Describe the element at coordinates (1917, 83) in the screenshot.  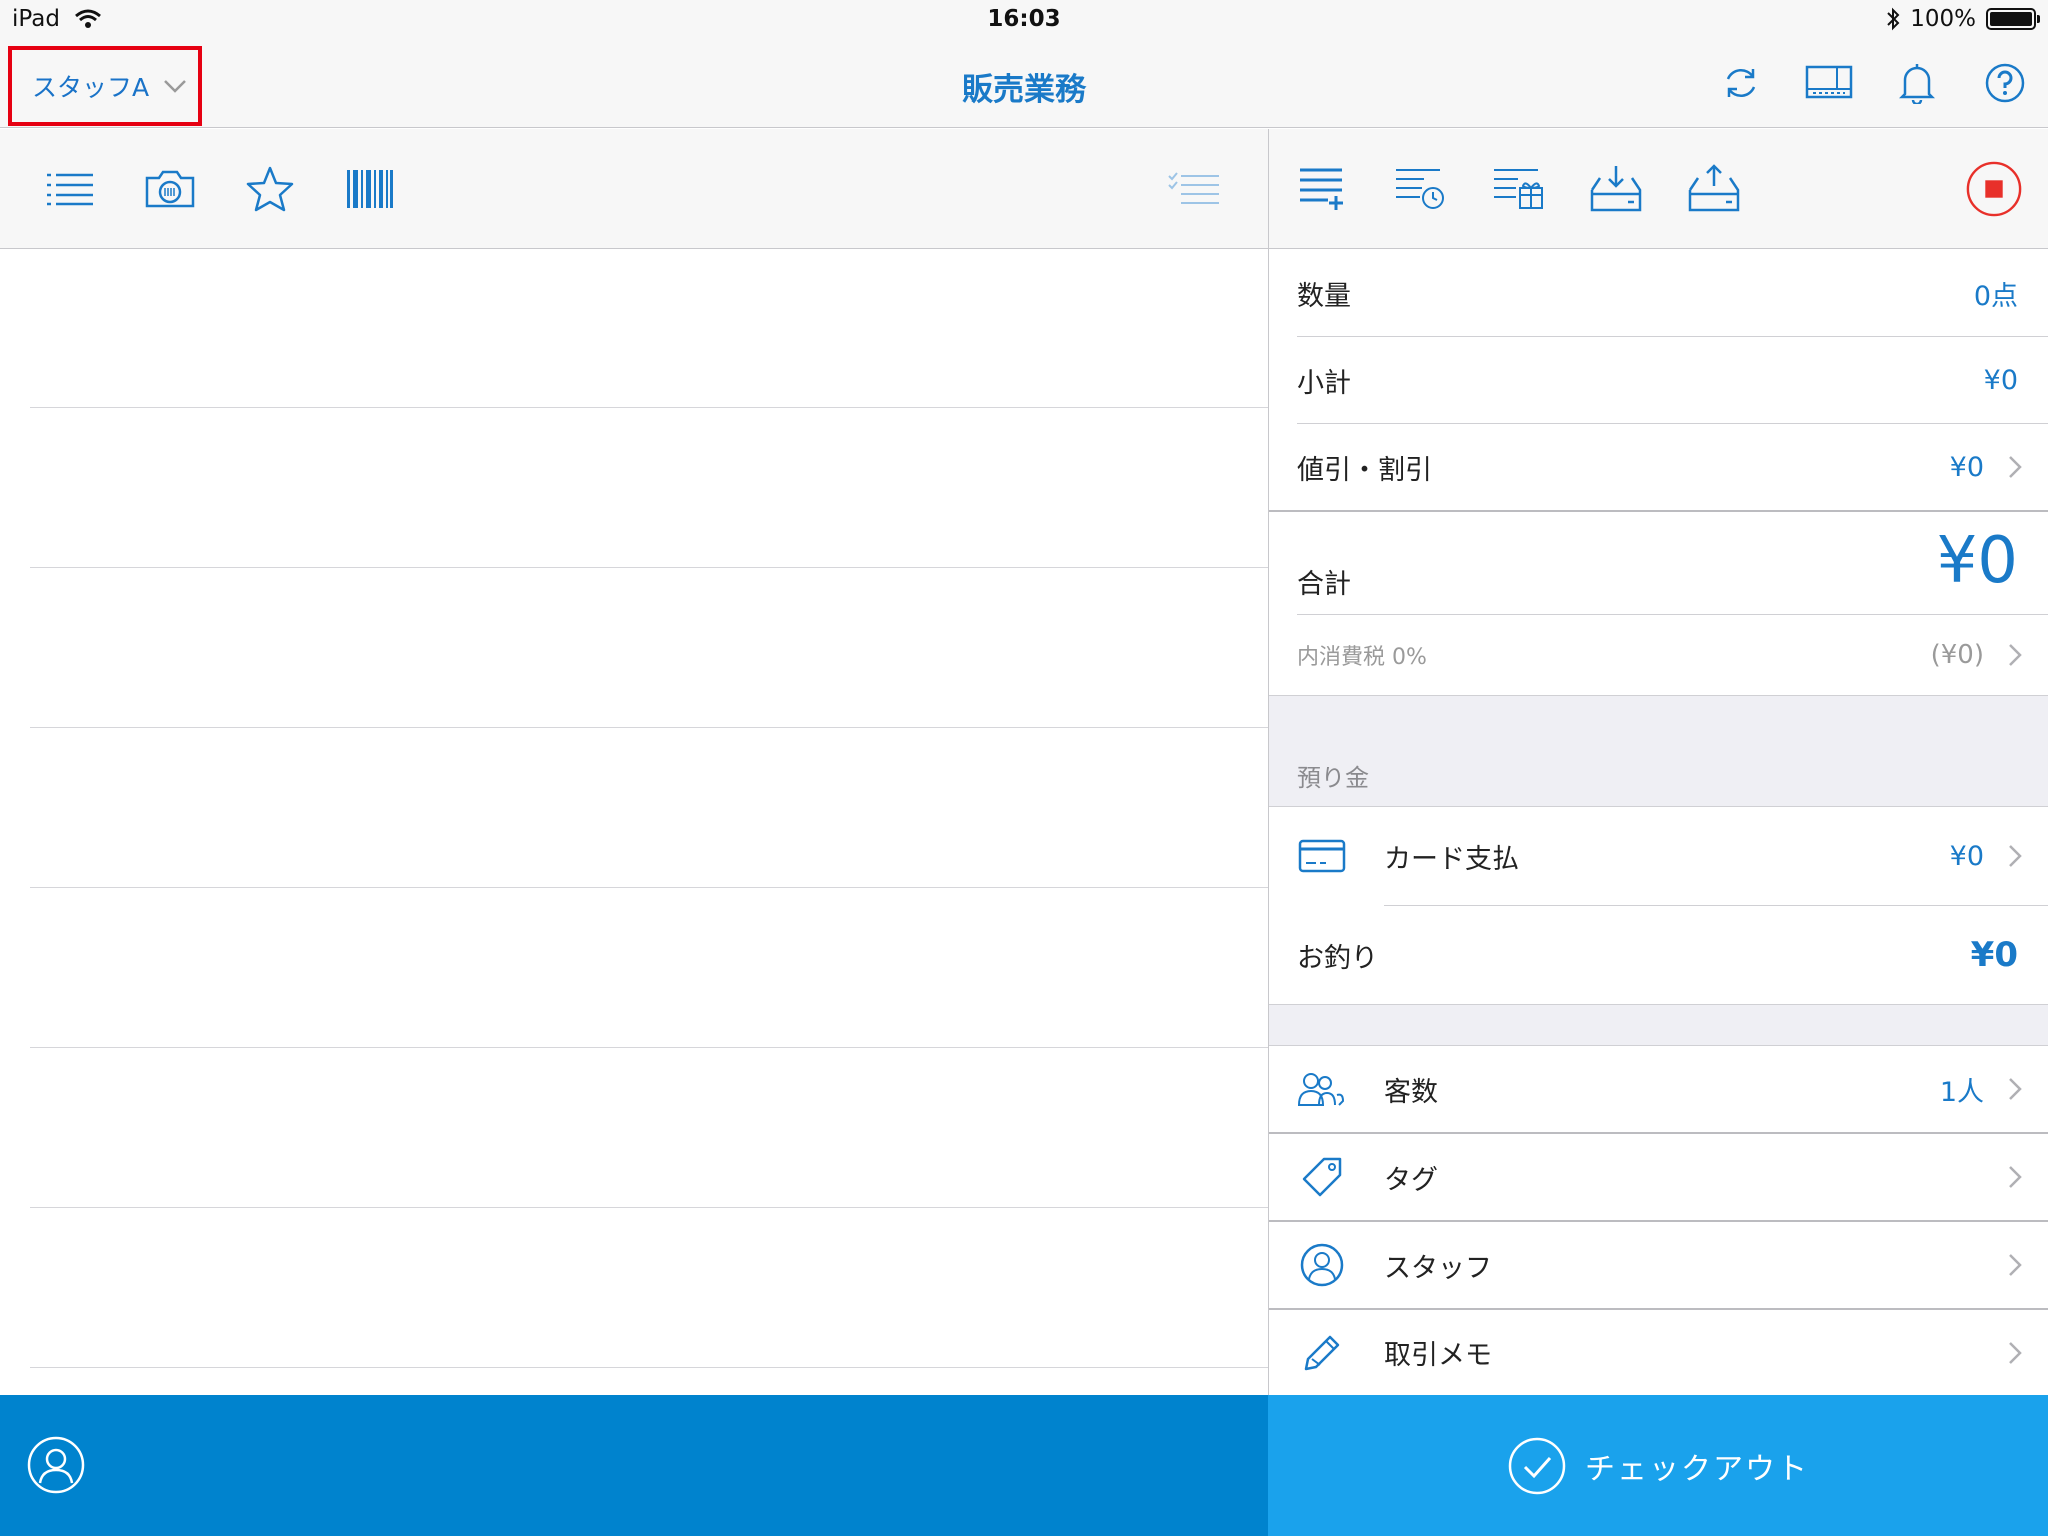
I see `bell-icon` at that location.